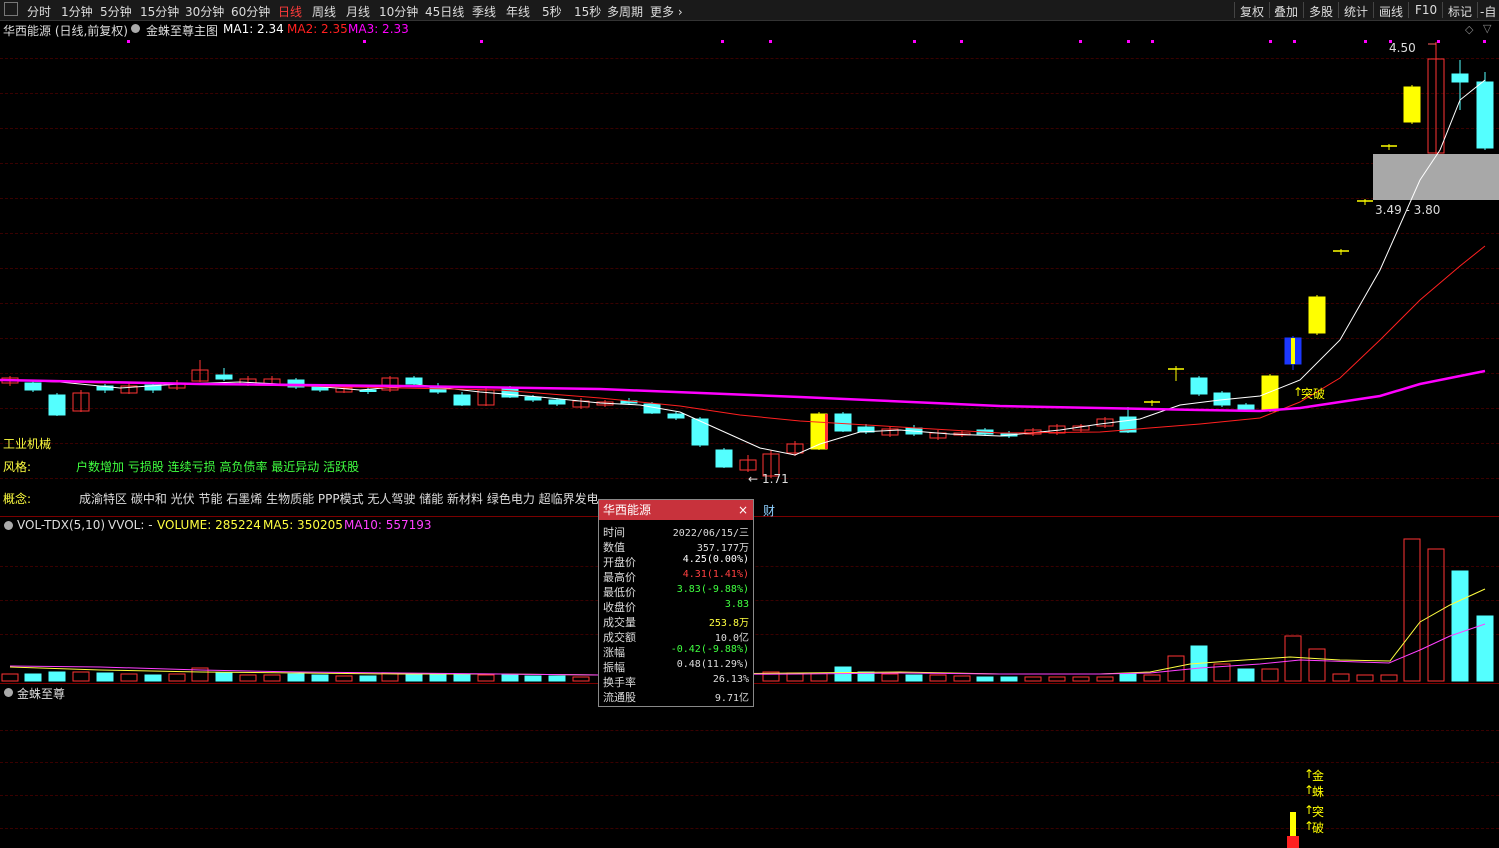 Image resolution: width=1499 pixels, height=848 pixels. What do you see at coordinates (1469, 29) in the screenshot?
I see `diamond-icon: ◇` at bounding box center [1469, 29].